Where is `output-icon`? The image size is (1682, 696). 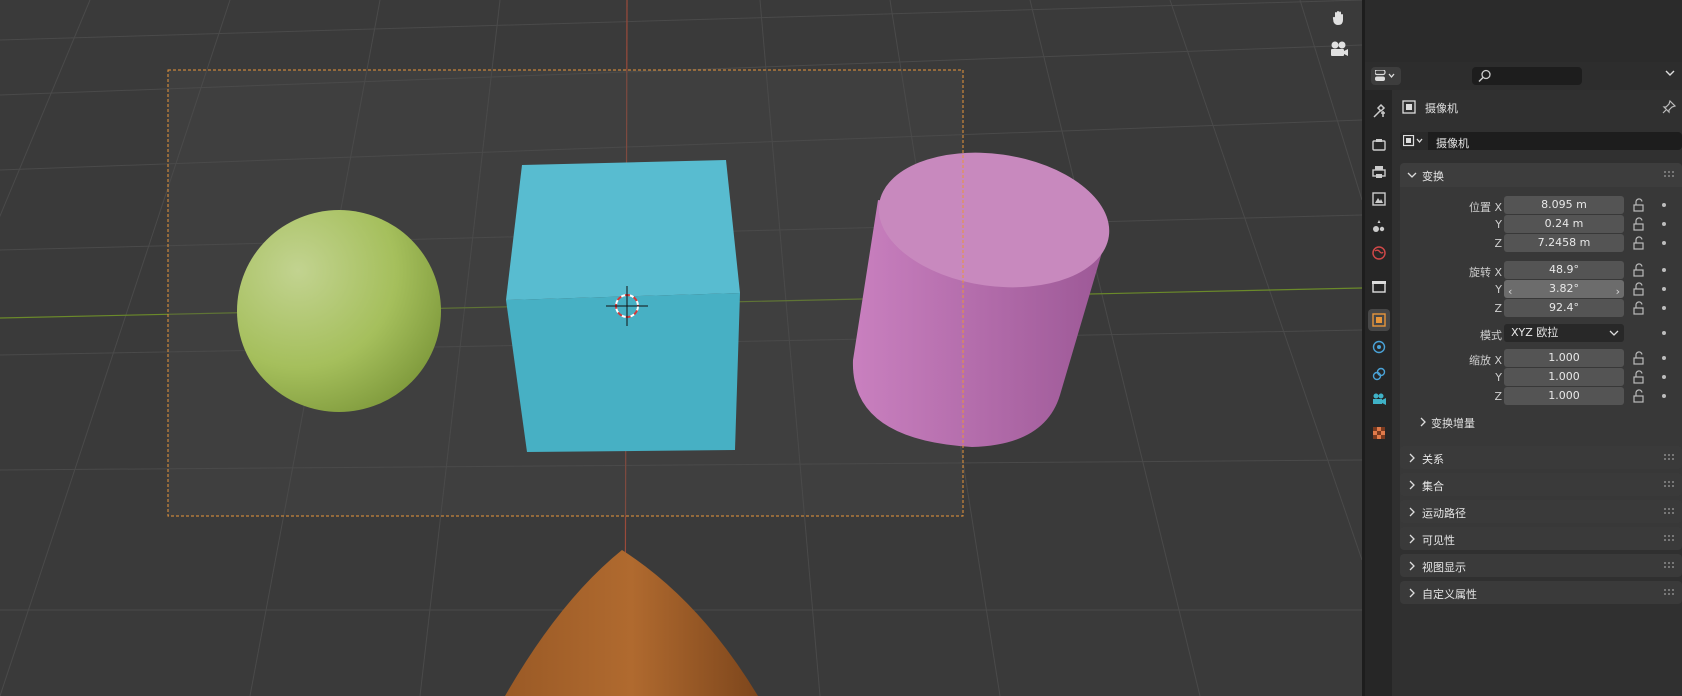
output-icon is located at coordinates (1379, 172).